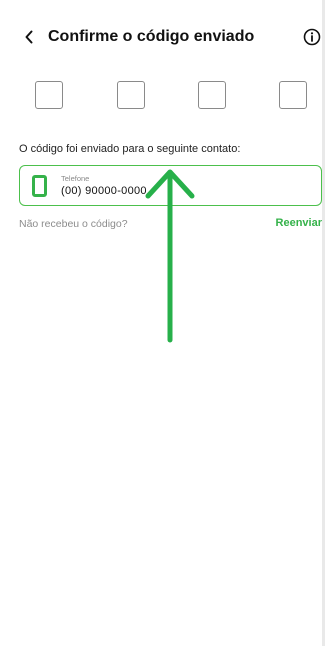  I want to click on chevron-left-icon, so click(29, 37).